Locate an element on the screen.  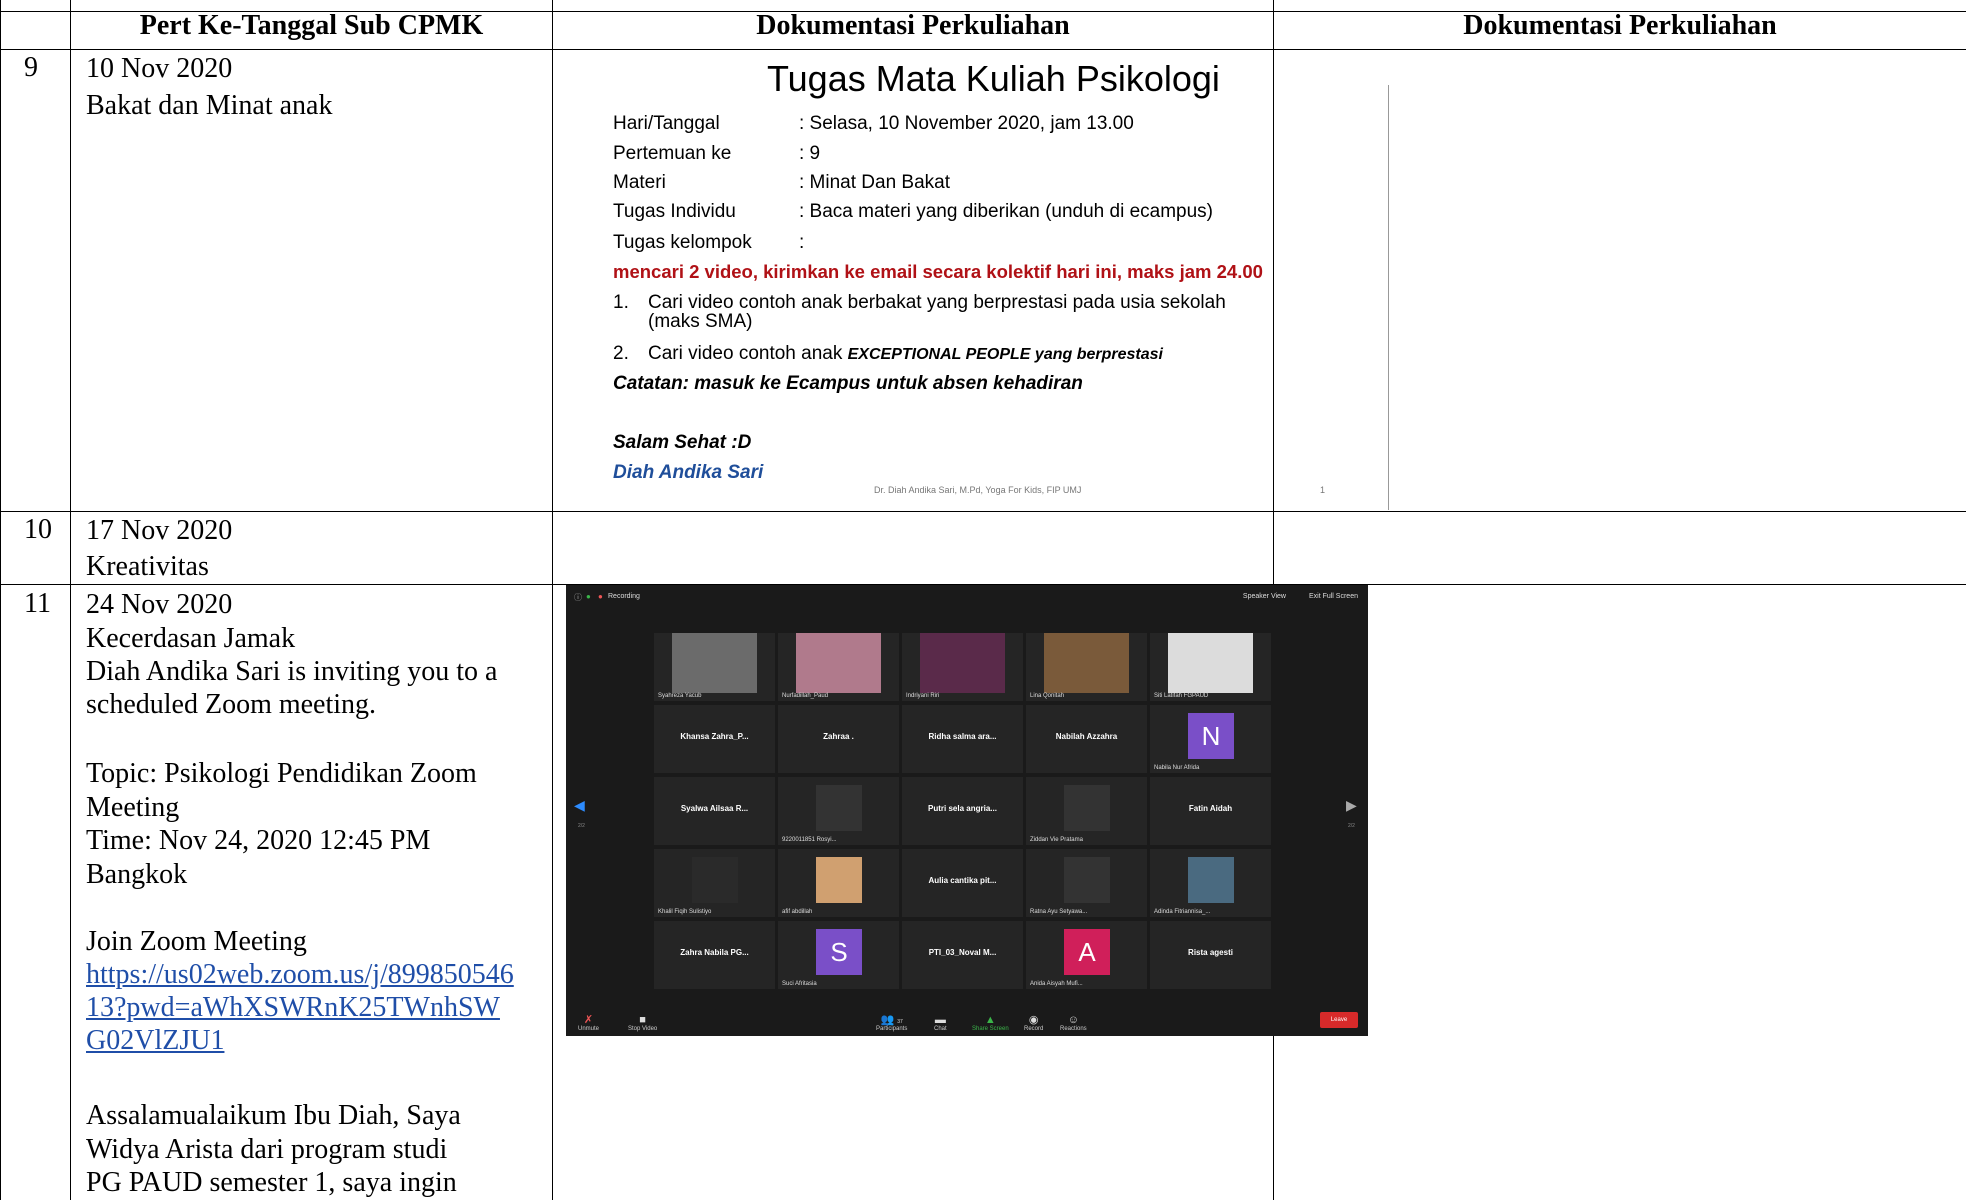
slide-label-tugas-individu: Tugas Individu is located at coordinates (674, 211).